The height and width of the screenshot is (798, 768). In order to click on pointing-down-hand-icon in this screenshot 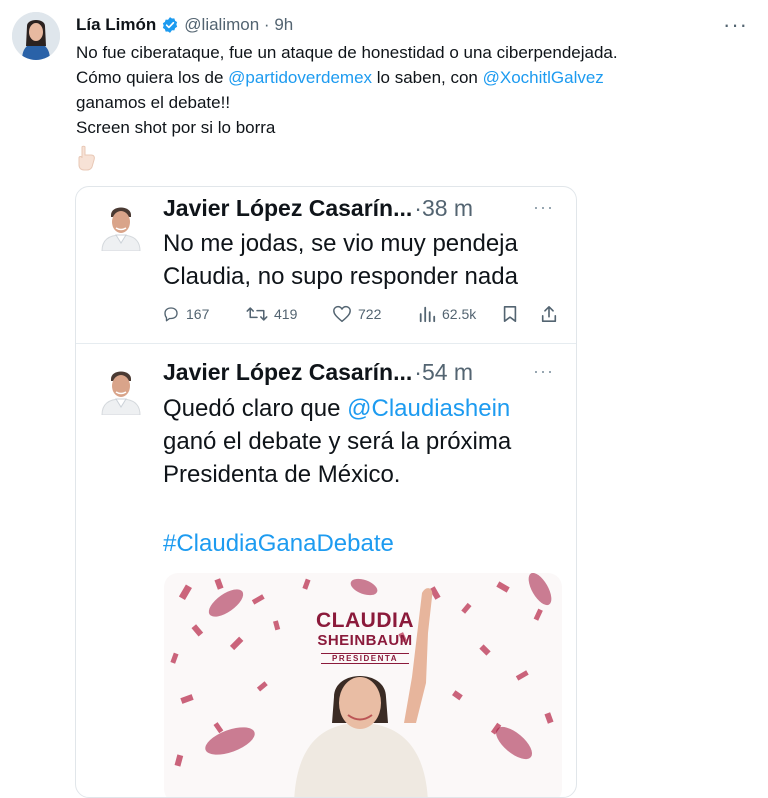, I will do `click(87, 158)`.